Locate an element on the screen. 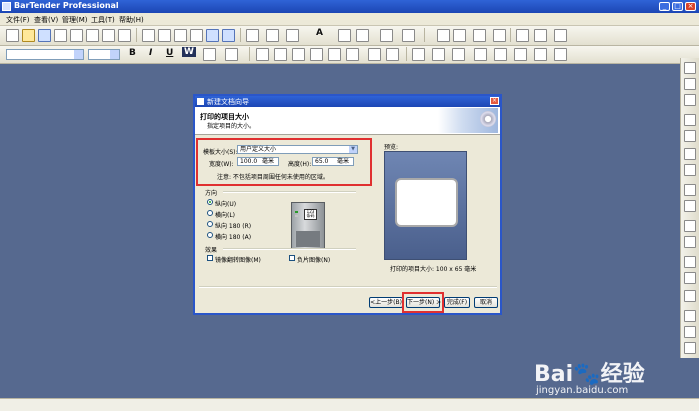 This screenshot has height=411, width=699. text-cursor-icon is located at coordinates (272, 35).